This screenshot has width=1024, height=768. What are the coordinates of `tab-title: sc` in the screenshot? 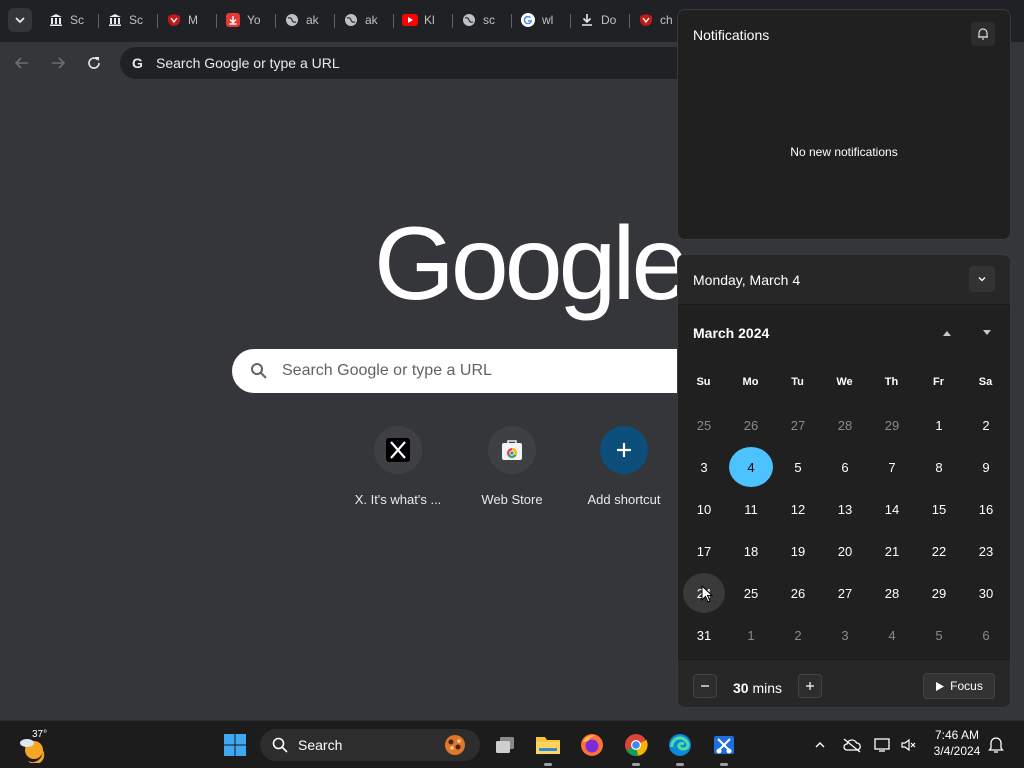 It's located at (489, 20).